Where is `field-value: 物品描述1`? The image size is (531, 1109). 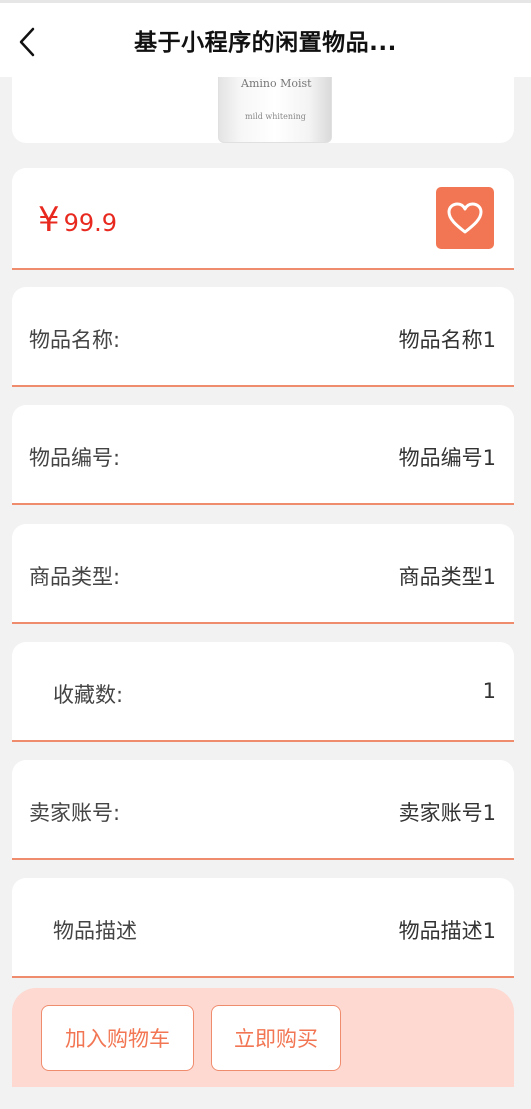 field-value: 物品描述1 is located at coordinates (447, 931).